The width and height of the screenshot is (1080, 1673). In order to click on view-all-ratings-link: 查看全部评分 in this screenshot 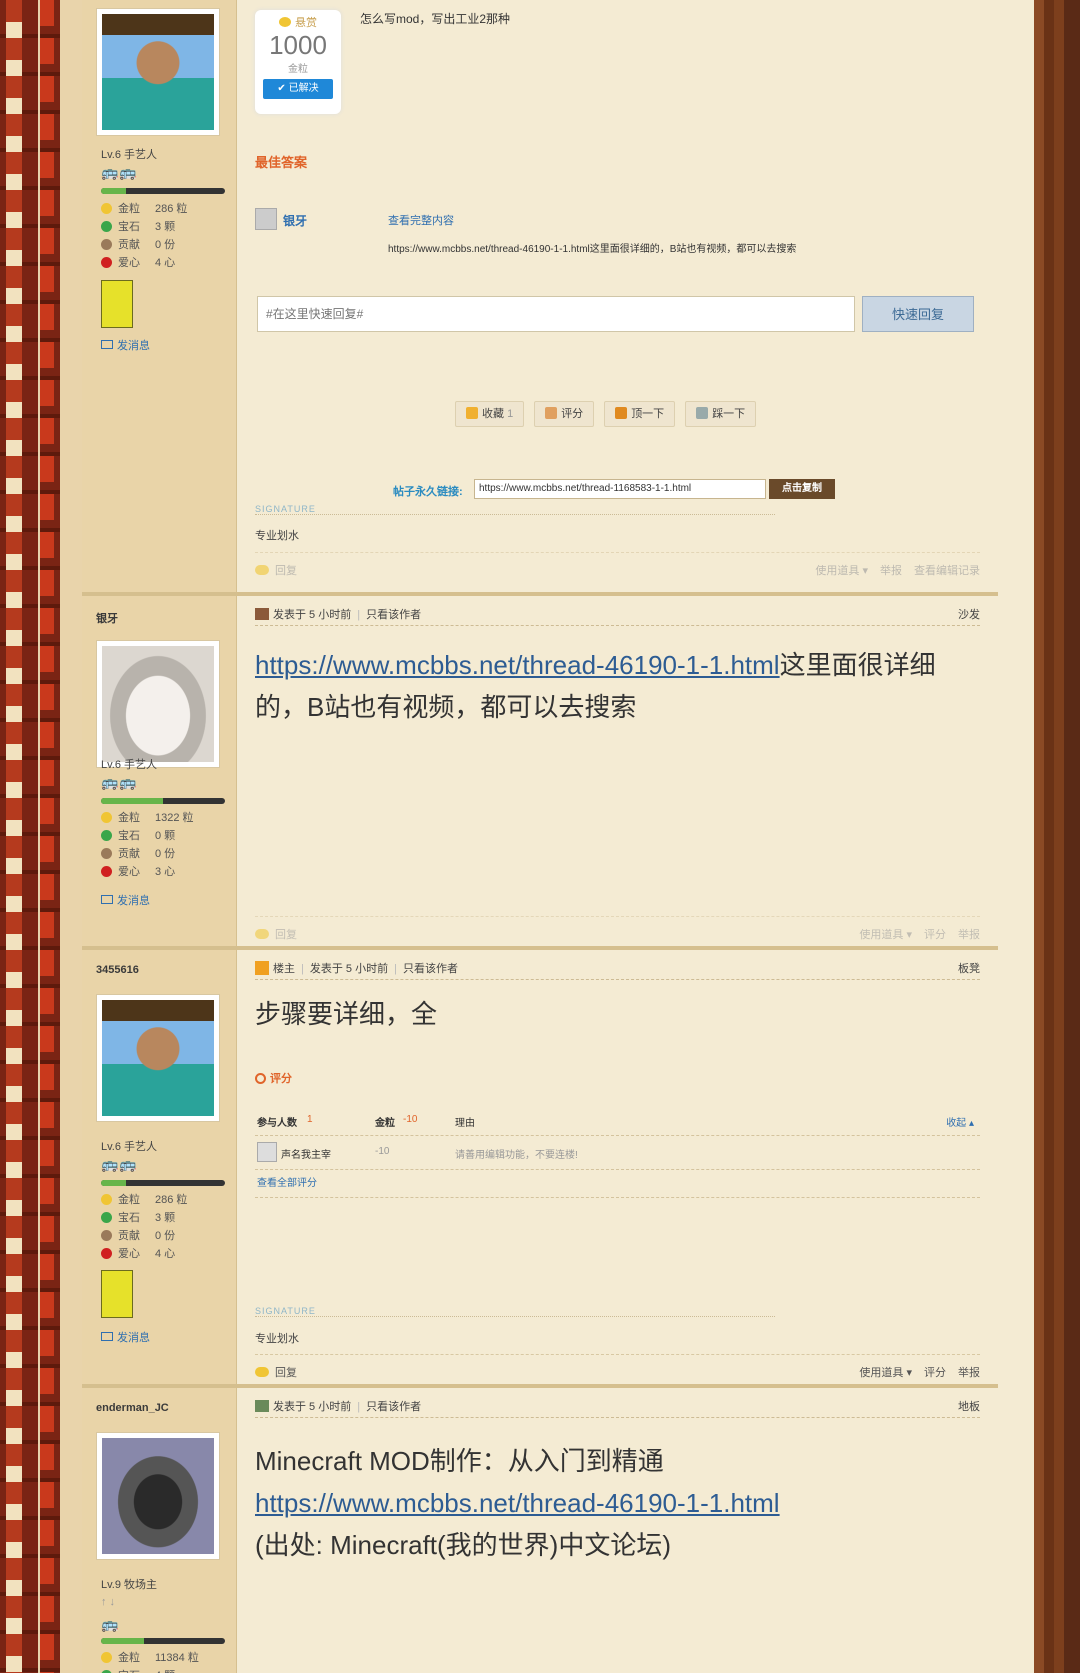, I will do `click(617, 1184)`.